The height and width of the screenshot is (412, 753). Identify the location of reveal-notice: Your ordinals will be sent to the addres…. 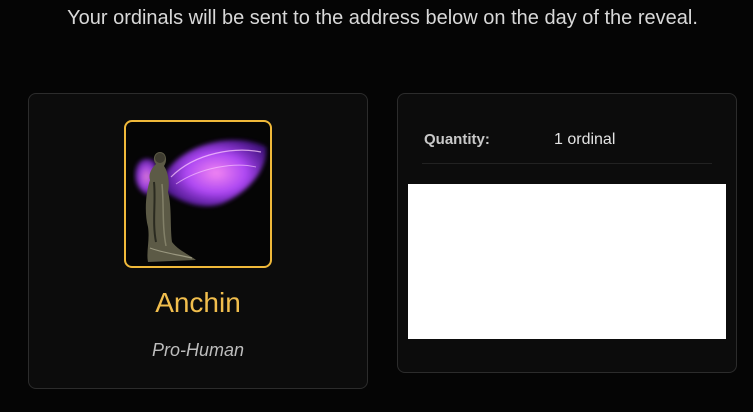
(382, 18).